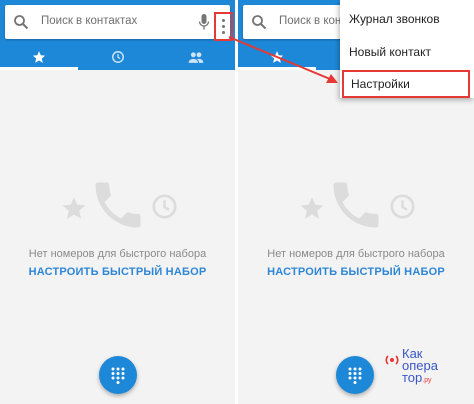 The height and width of the screenshot is (404, 474). I want to click on search-bar: Поиск в конт, so click(298, 22).